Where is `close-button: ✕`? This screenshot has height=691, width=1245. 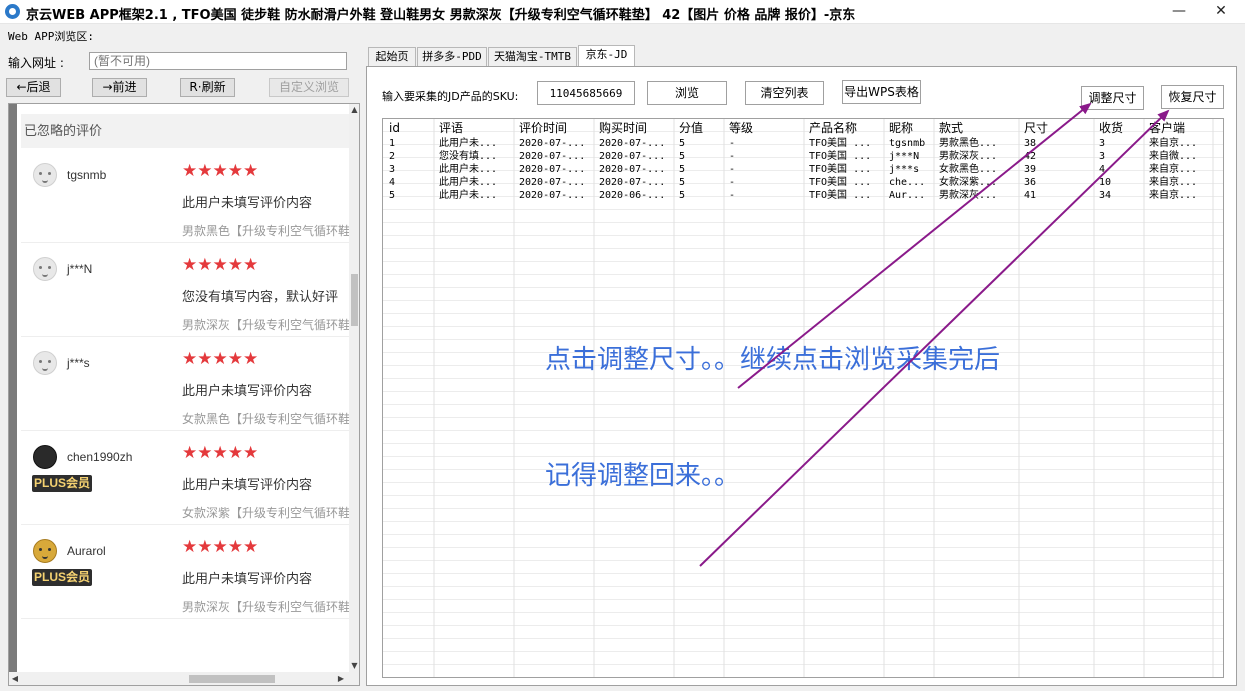
close-button: ✕ is located at coordinates (1221, 12).